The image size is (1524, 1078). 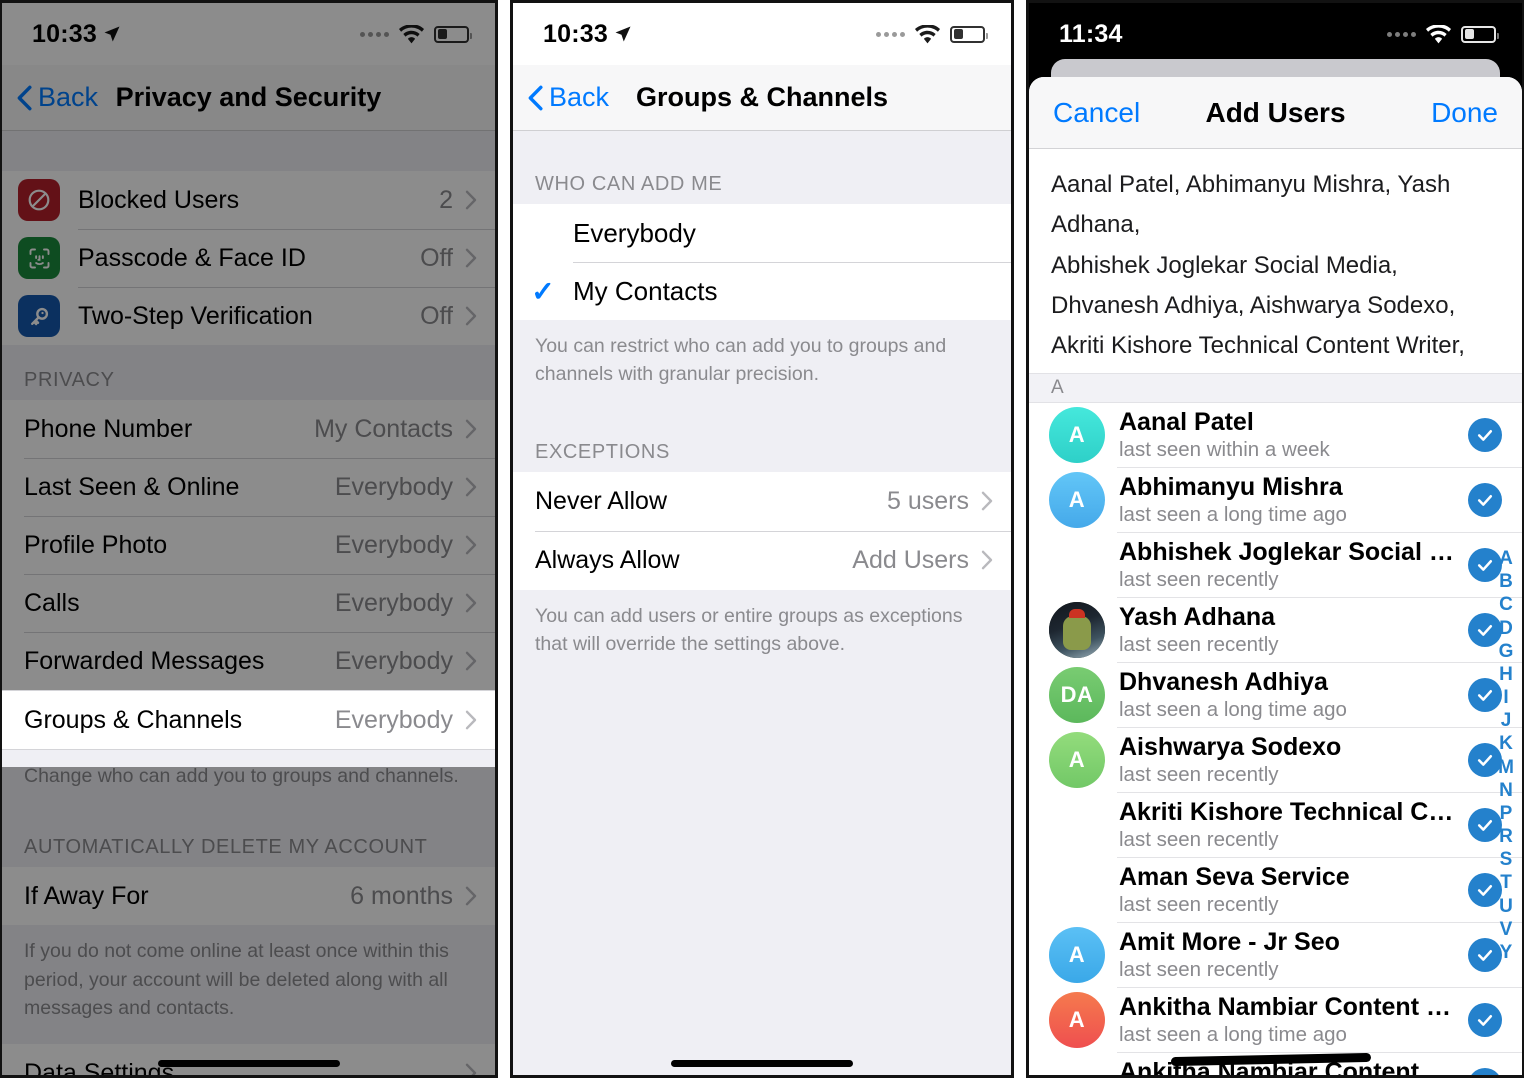 What do you see at coordinates (1293, 630) in the screenshot?
I see `contact-meta: Yash Adhana last seen recently` at bounding box center [1293, 630].